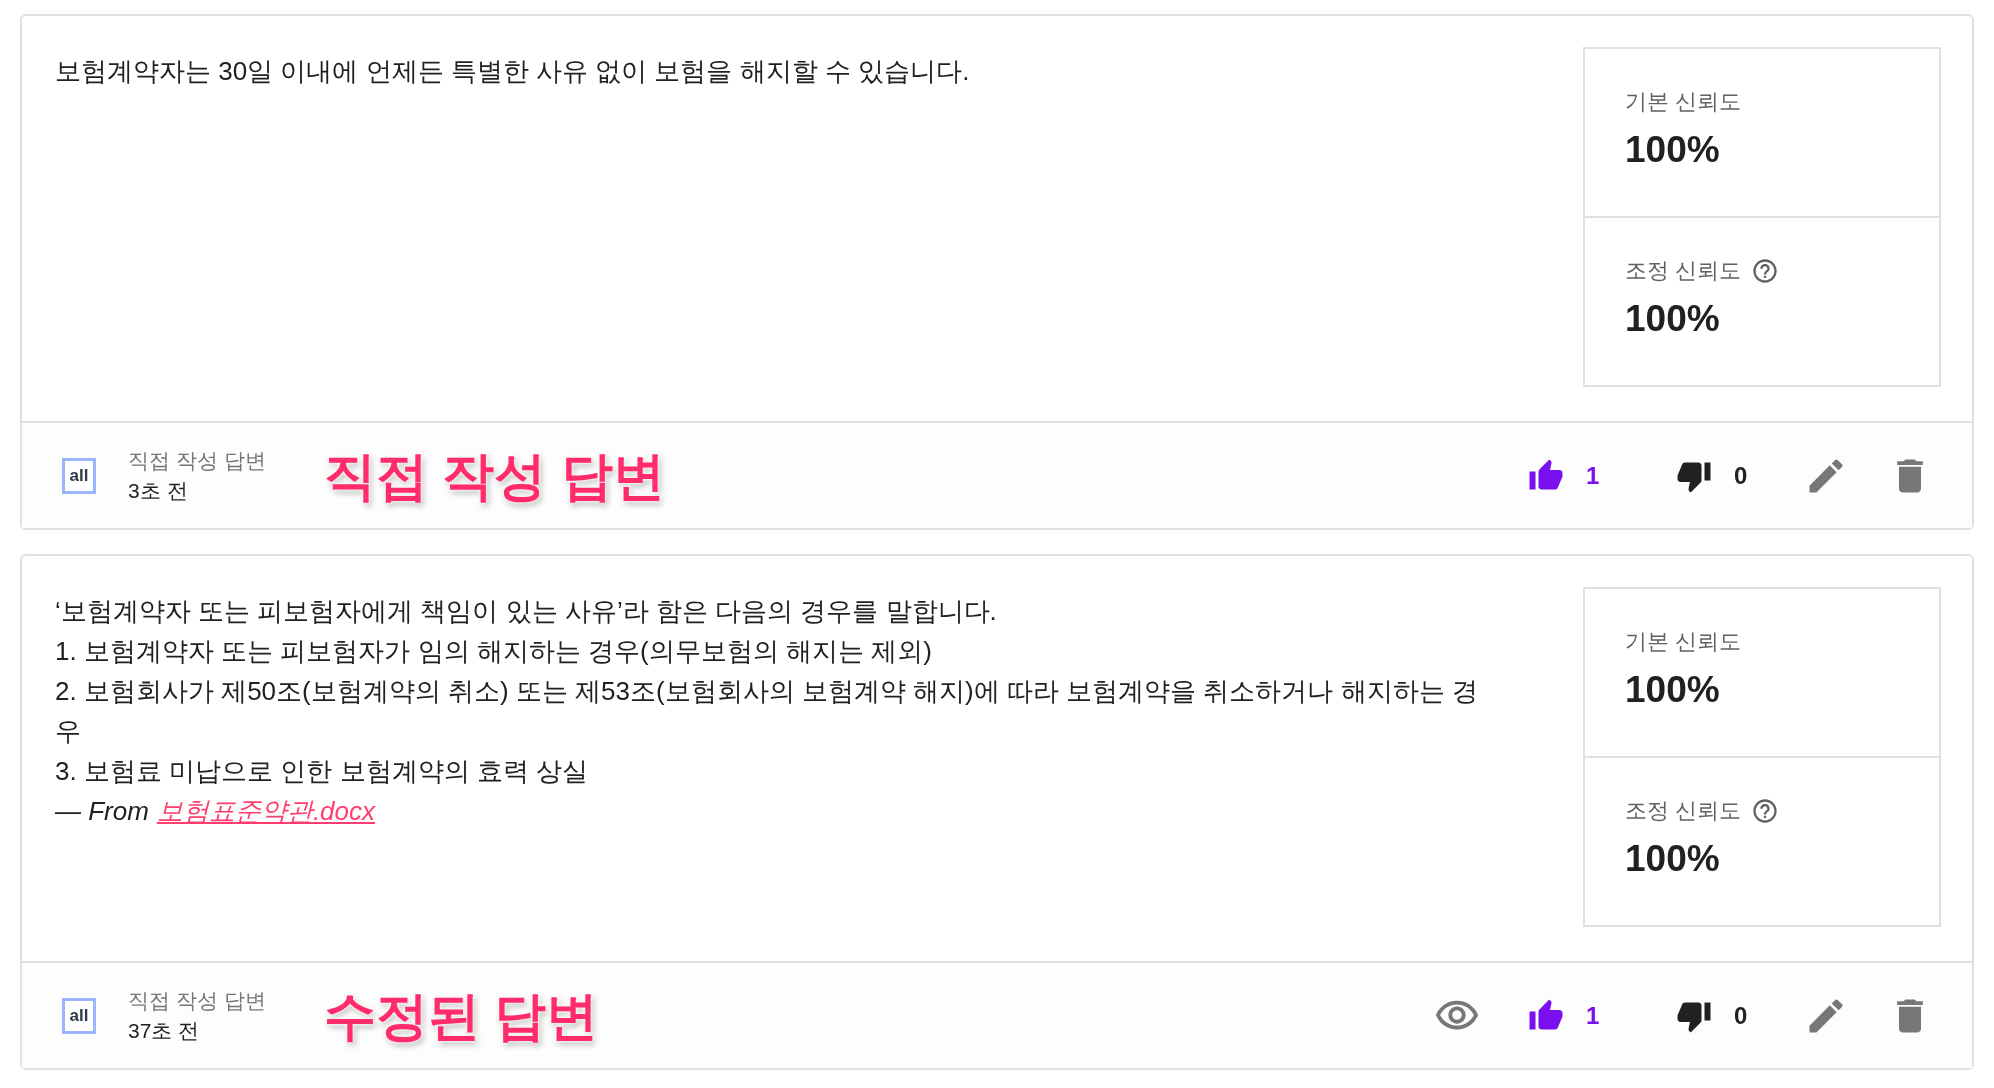 The height and width of the screenshot is (1088, 1994). Describe the element at coordinates (102, 811) in the screenshot. I see `source-label: — From` at that location.